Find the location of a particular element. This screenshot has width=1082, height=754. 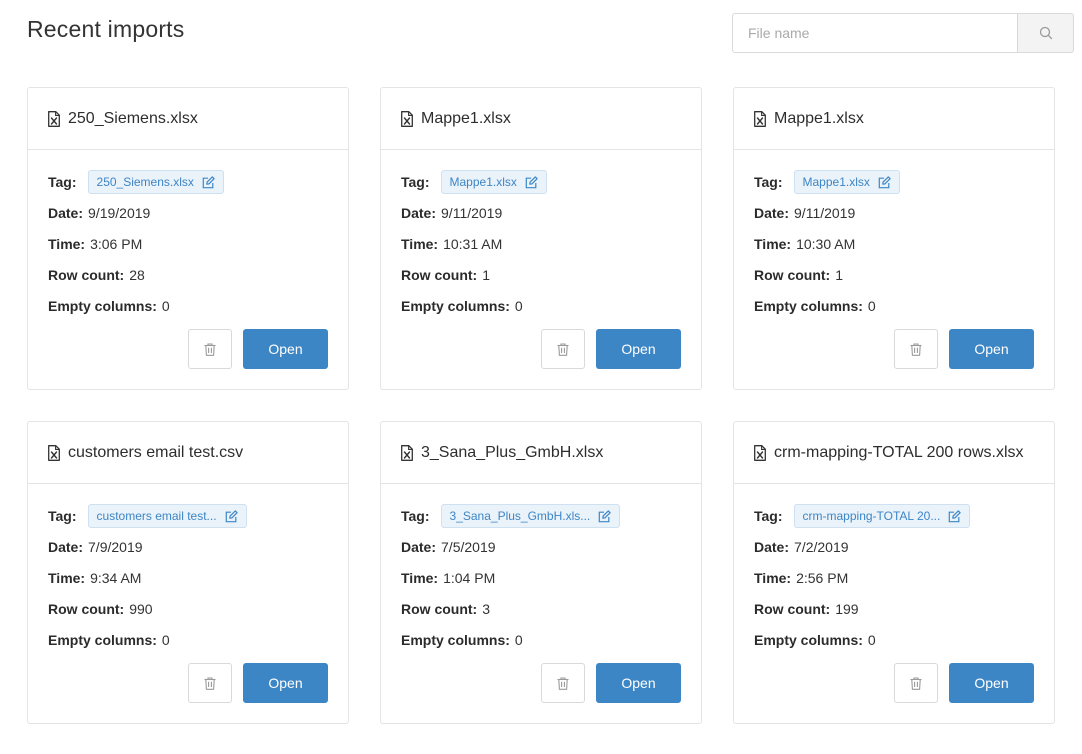

time-row: Time: 2:56 PM is located at coordinates (894, 577).